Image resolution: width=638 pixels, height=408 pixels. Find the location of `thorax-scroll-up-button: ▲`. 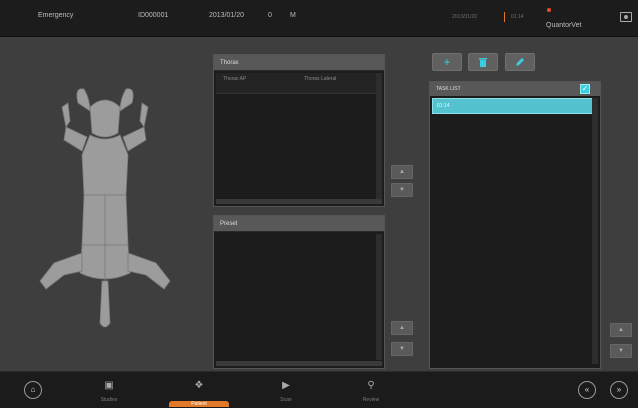

thorax-scroll-up-button: ▲ is located at coordinates (402, 172).